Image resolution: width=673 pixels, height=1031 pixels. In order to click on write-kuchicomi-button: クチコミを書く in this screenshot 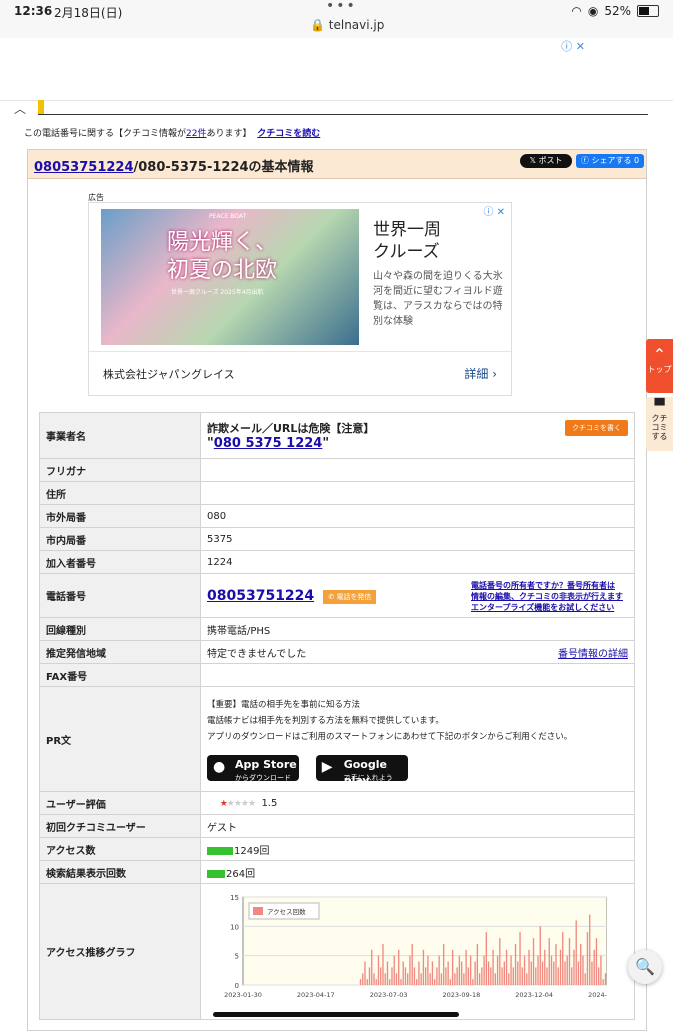, I will do `click(596, 428)`.